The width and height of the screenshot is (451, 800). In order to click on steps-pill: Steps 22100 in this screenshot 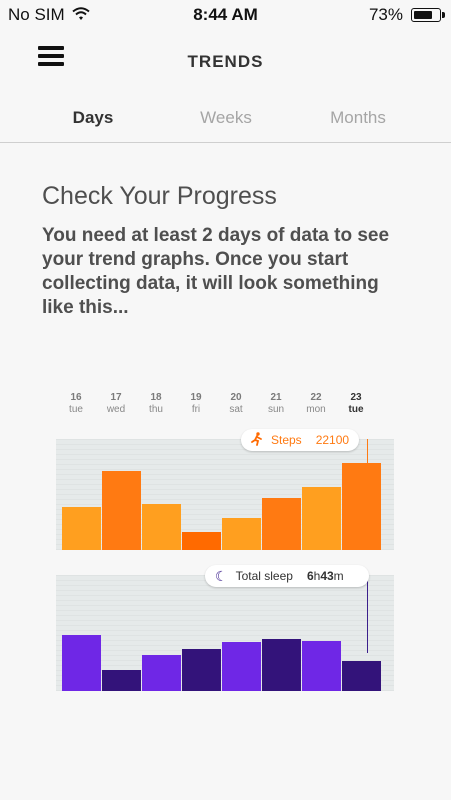, I will do `click(300, 440)`.